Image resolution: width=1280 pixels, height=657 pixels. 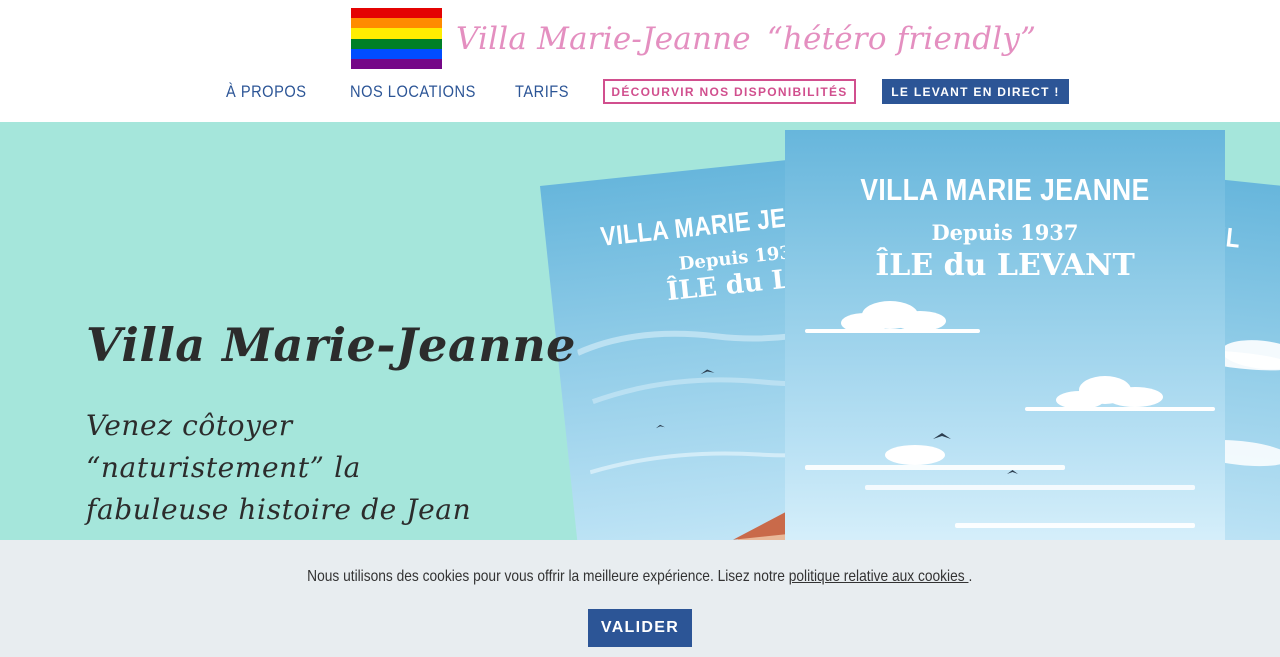 What do you see at coordinates (603, 38) in the screenshot?
I see `site-name: Villa Marie-Jeanne` at bounding box center [603, 38].